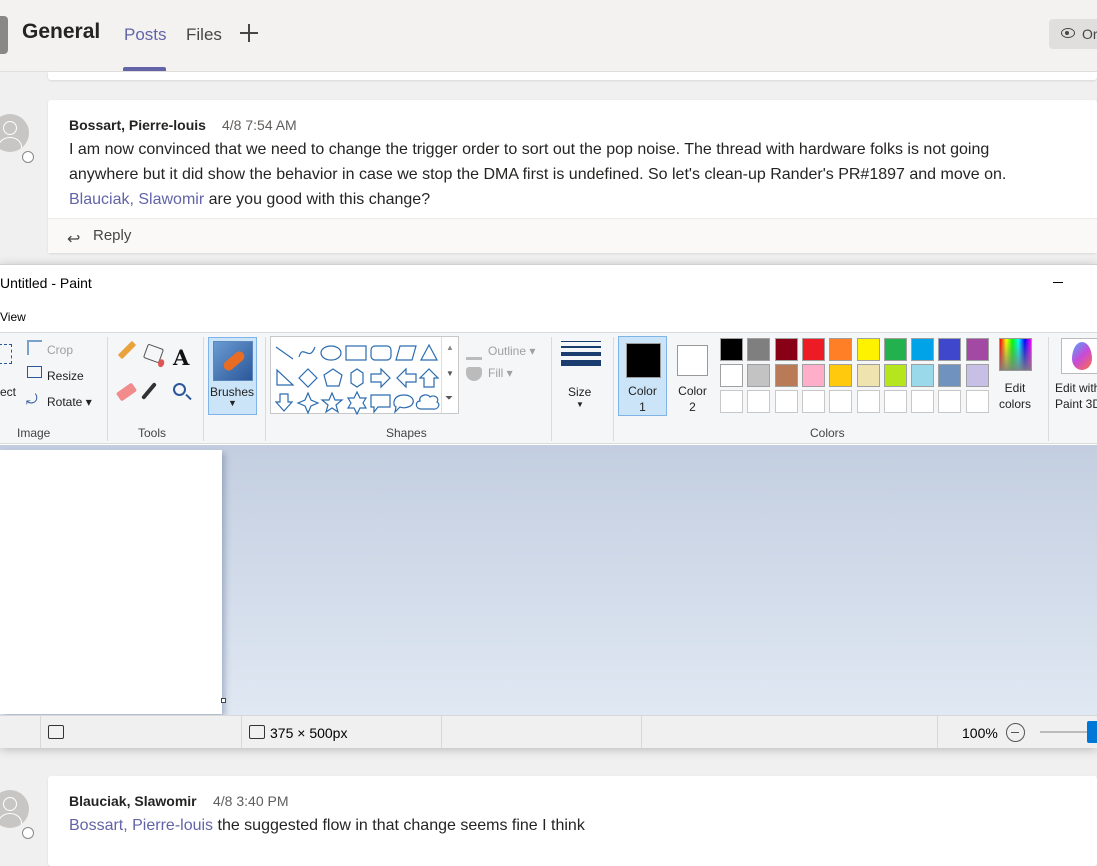 This screenshot has height=866, width=1097. I want to click on canvas-dimensions: 375 × 500px, so click(309, 733).